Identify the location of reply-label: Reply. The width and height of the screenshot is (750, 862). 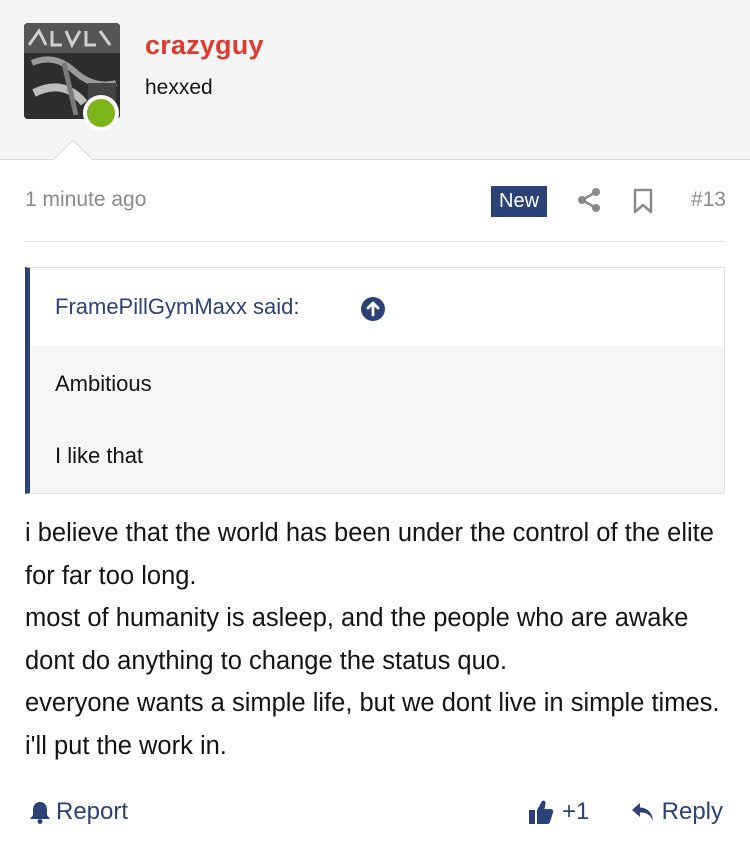
(692, 811).